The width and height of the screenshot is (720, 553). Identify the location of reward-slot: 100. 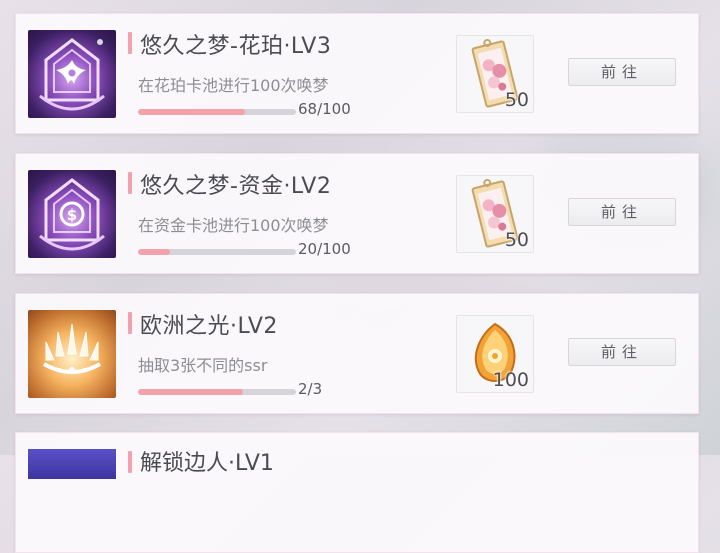
(495, 354).